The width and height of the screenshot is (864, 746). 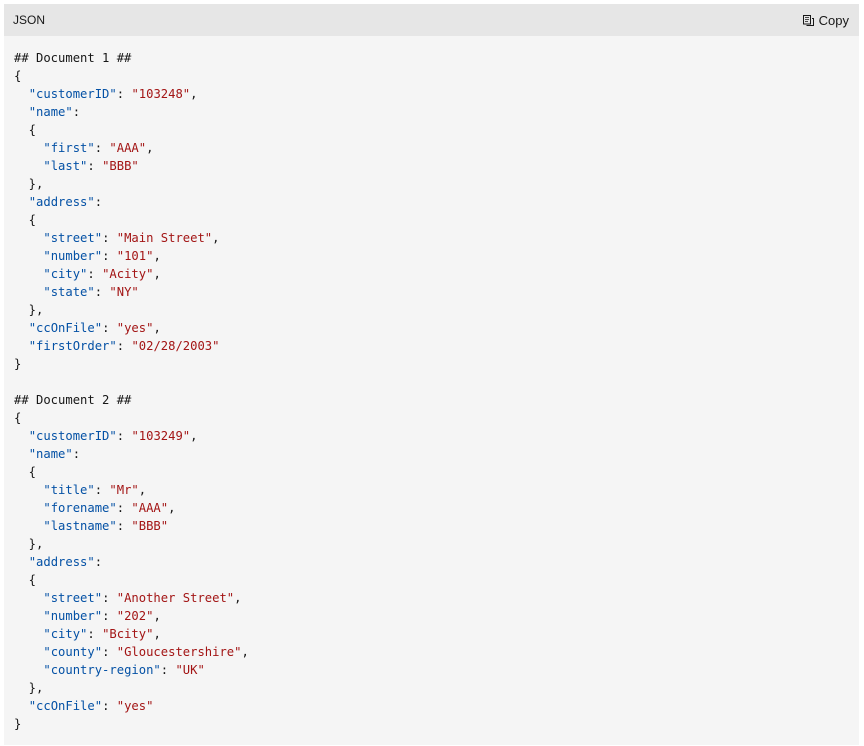 I want to click on code-line: "street": "Main Street",, so click(x=436, y=238).